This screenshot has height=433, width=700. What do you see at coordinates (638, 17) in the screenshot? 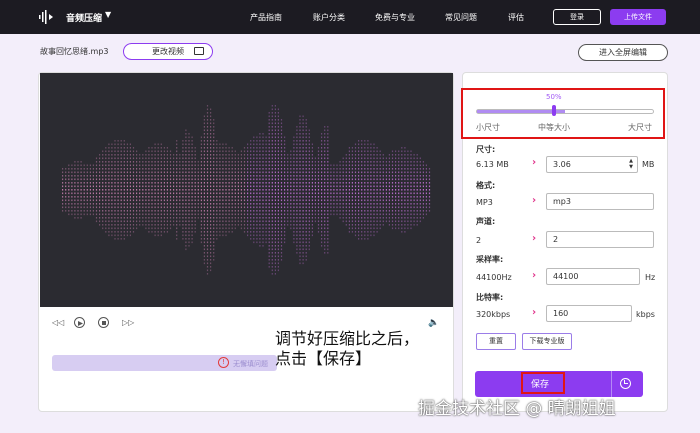
I see `upload-file-button: 上传文件` at bounding box center [638, 17].